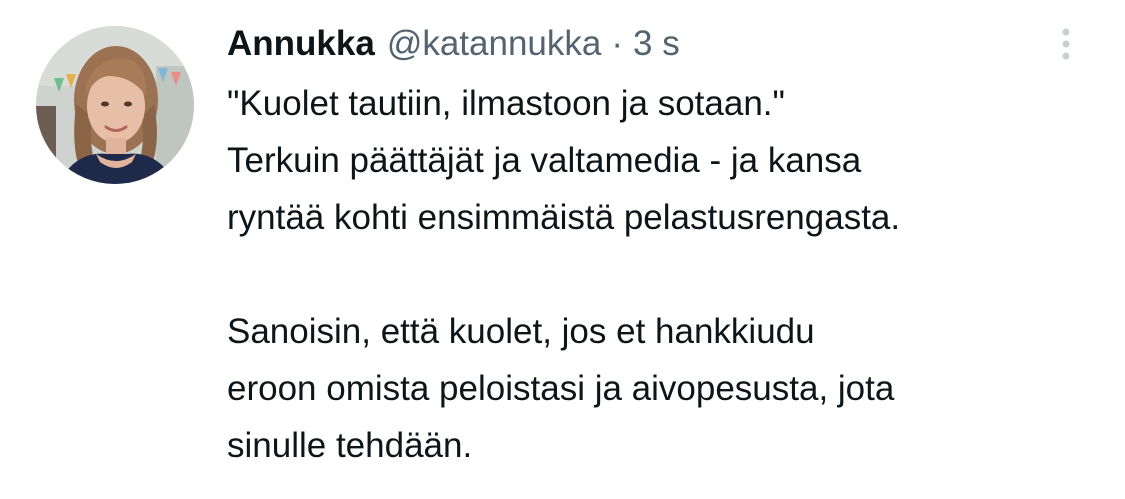 This screenshot has height=499, width=1125. I want to click on display-name: Annukka, so click(301, 44).